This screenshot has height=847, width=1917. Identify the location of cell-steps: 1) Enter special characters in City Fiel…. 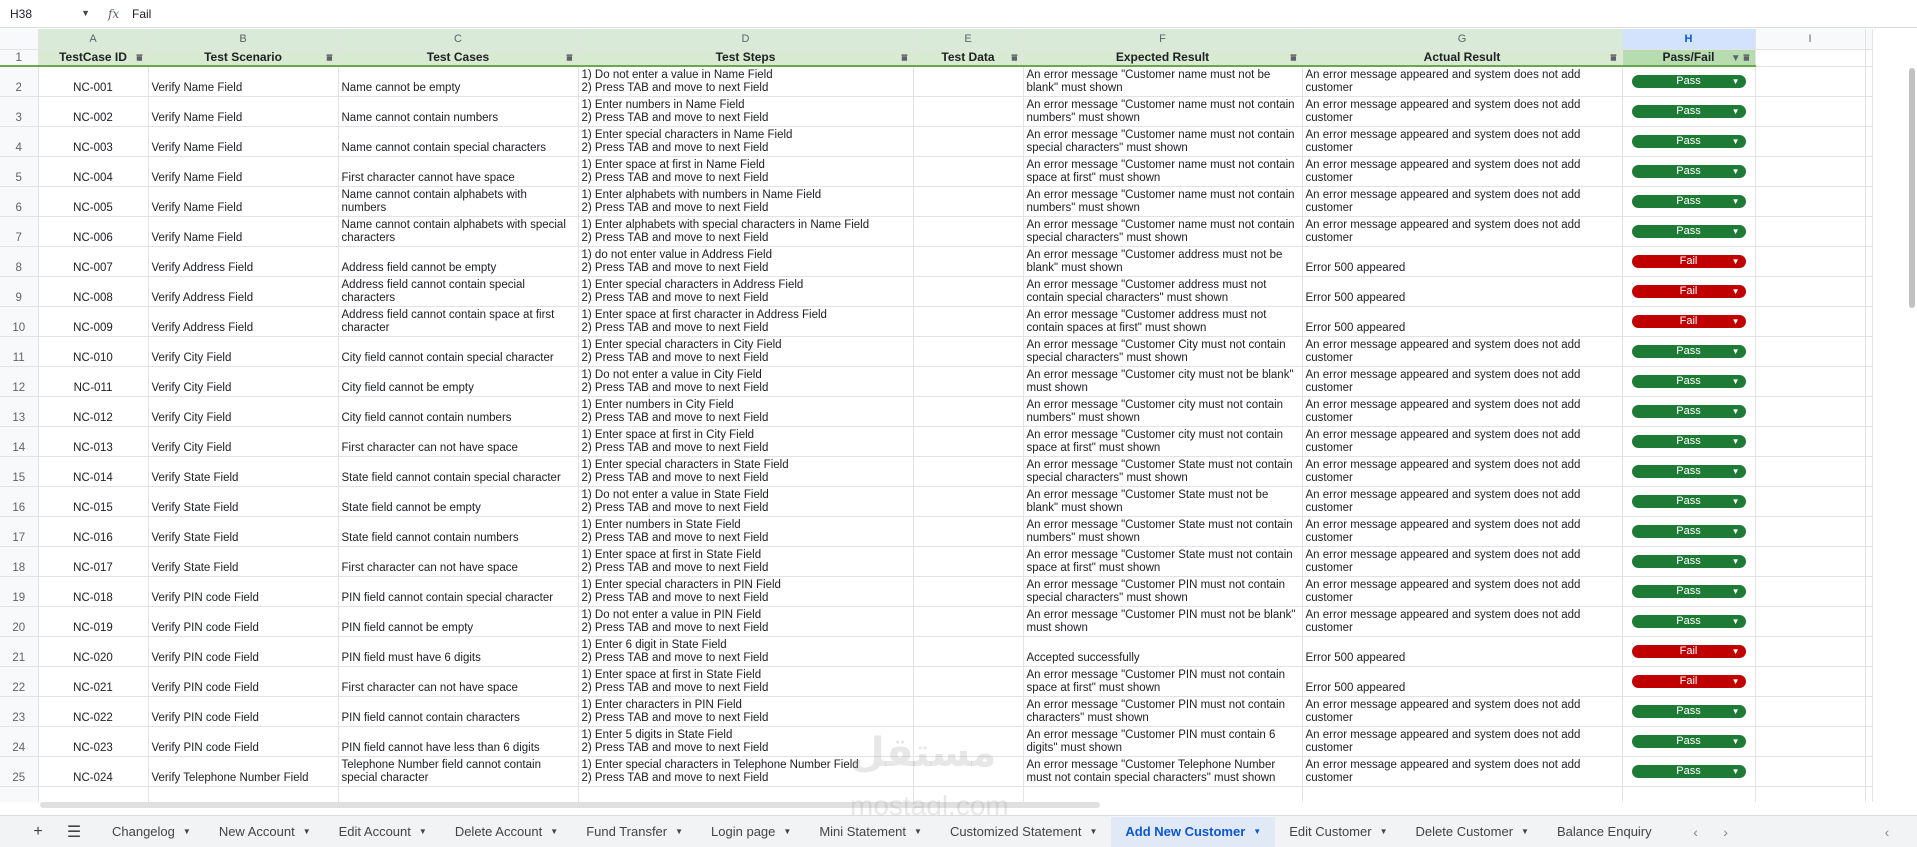
(746, 351).